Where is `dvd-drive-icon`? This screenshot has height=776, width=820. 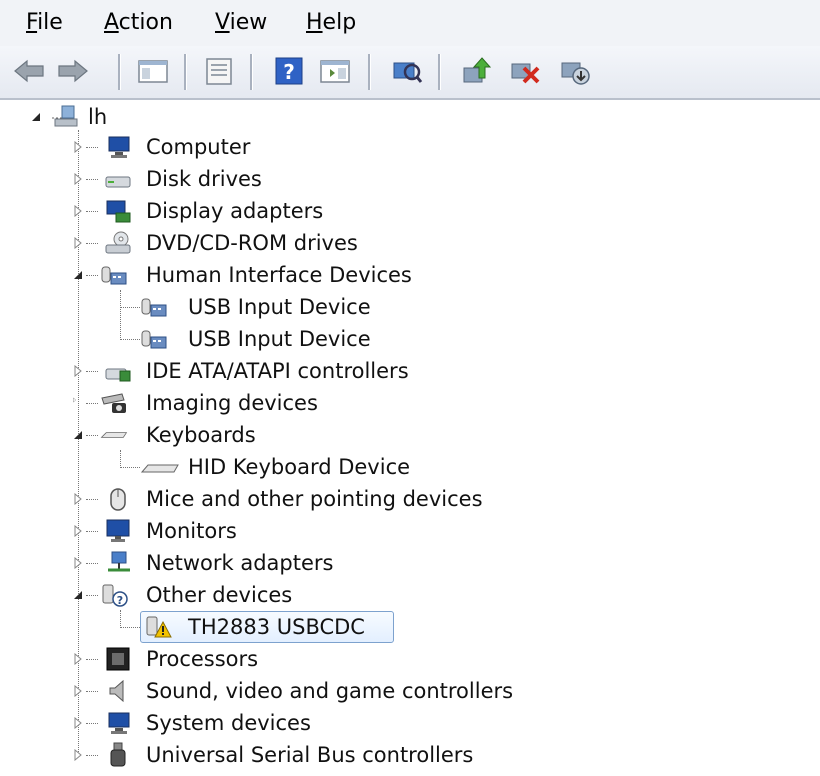
dvd-drive-icon is located at coordinates (118, 242).